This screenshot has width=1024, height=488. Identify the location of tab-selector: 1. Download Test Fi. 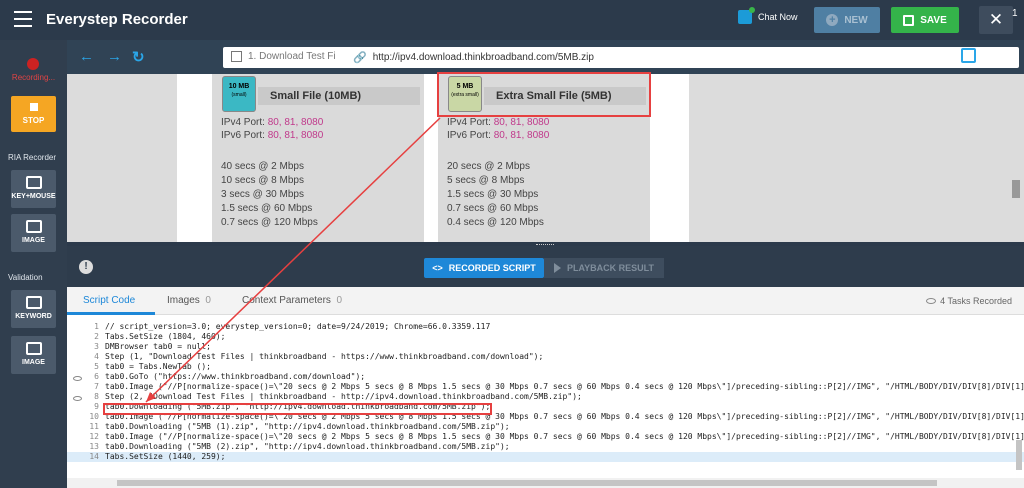
(283, 56).